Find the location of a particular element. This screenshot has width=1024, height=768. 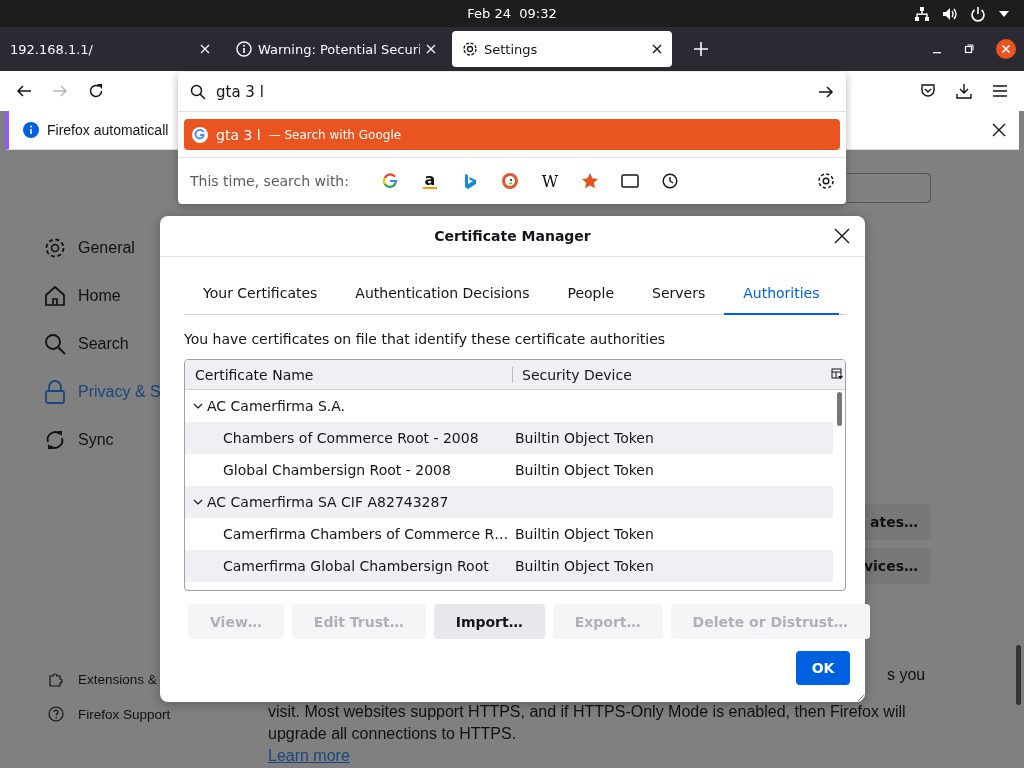

tree-row: Global Chambersign Root - 2008 Builtin Object Token is located at coordinates (509, 470).